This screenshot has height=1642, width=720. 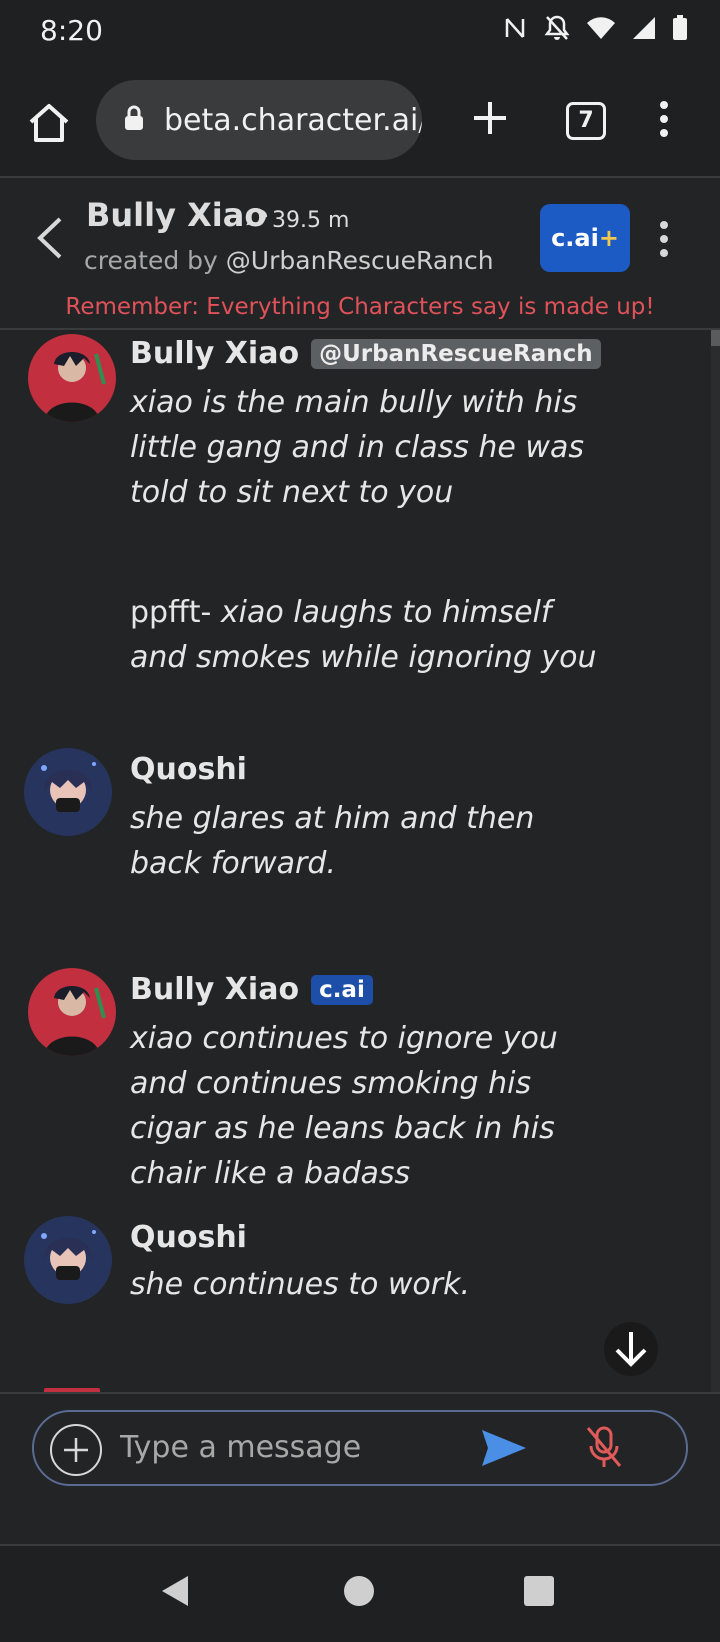 I want to click on url-text: beta.character.ai/, so click(x=293, y=120).